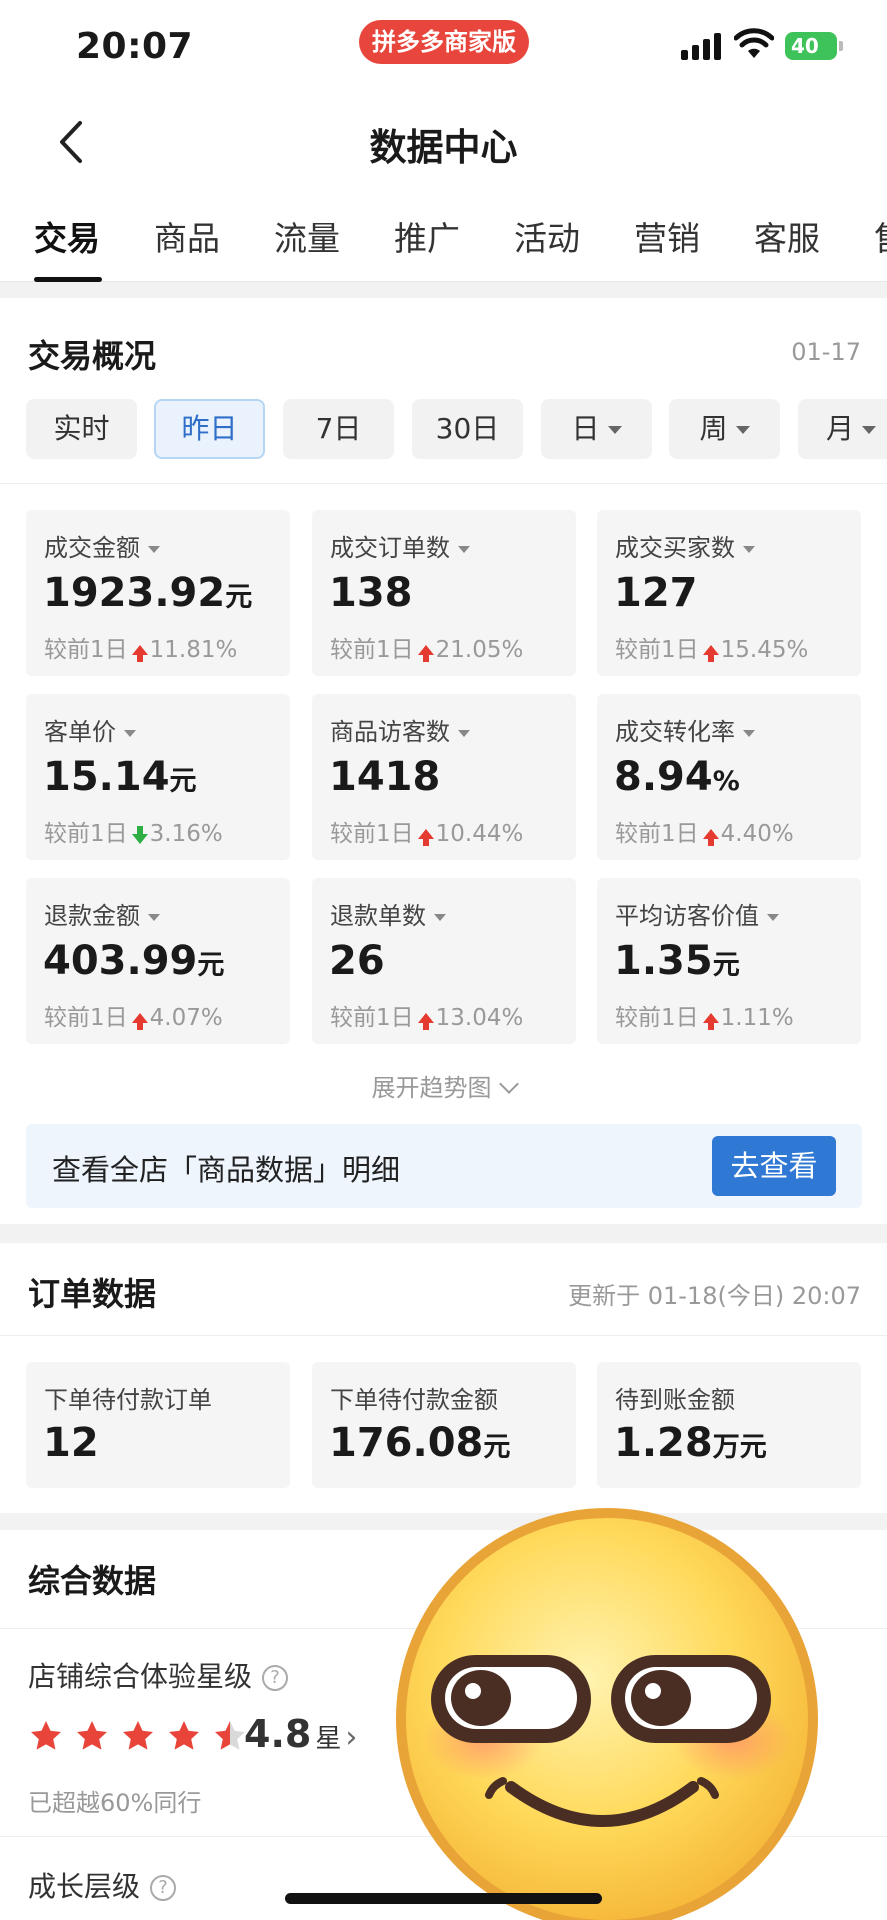 The height and width of the screenshot is (1920, 887). I want to click on metric-number: 15.14, so click(106, 777).